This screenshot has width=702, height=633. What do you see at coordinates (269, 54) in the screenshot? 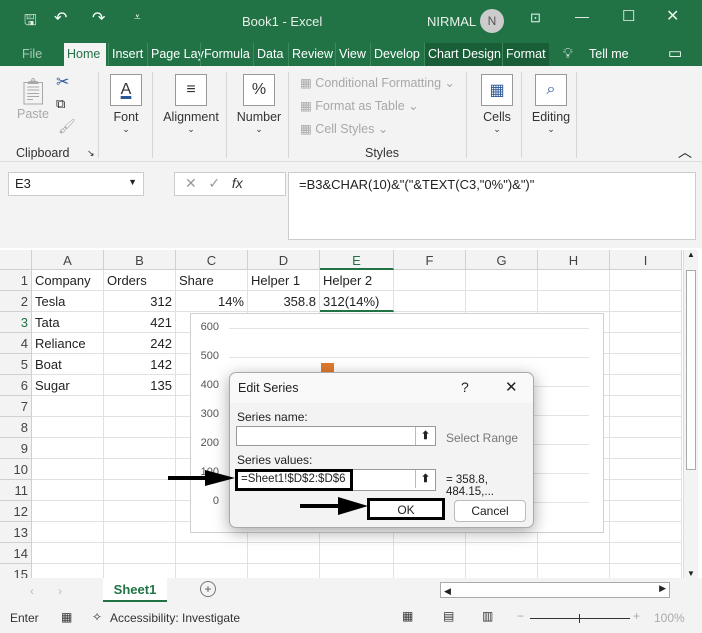
I see `tab-data: Data` at bounding box center [269, 54].